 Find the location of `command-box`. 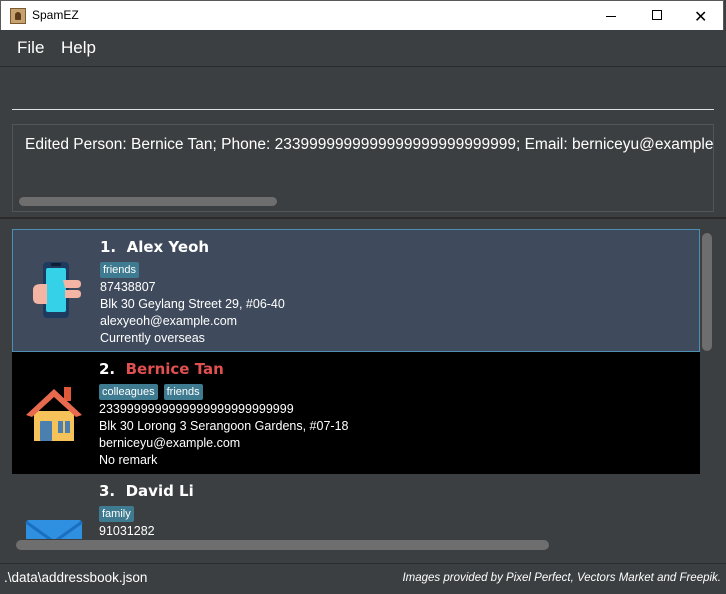

command-box is located at coordinates (363, 92).